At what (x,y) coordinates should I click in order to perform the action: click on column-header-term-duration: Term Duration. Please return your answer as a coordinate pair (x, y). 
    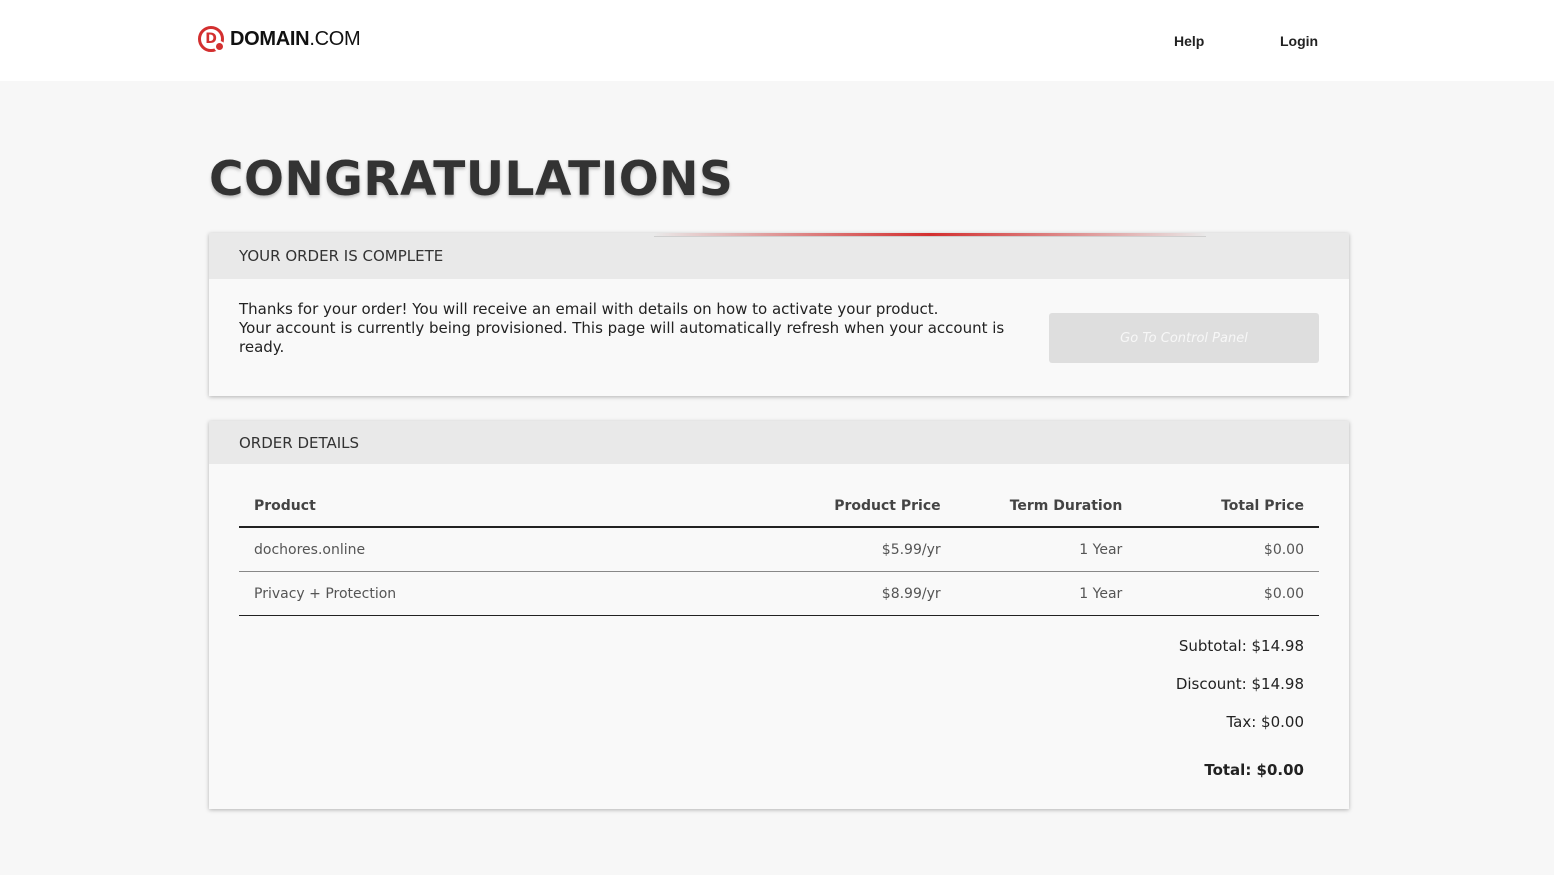
    Looking at the image, I should click on (1046, 507).